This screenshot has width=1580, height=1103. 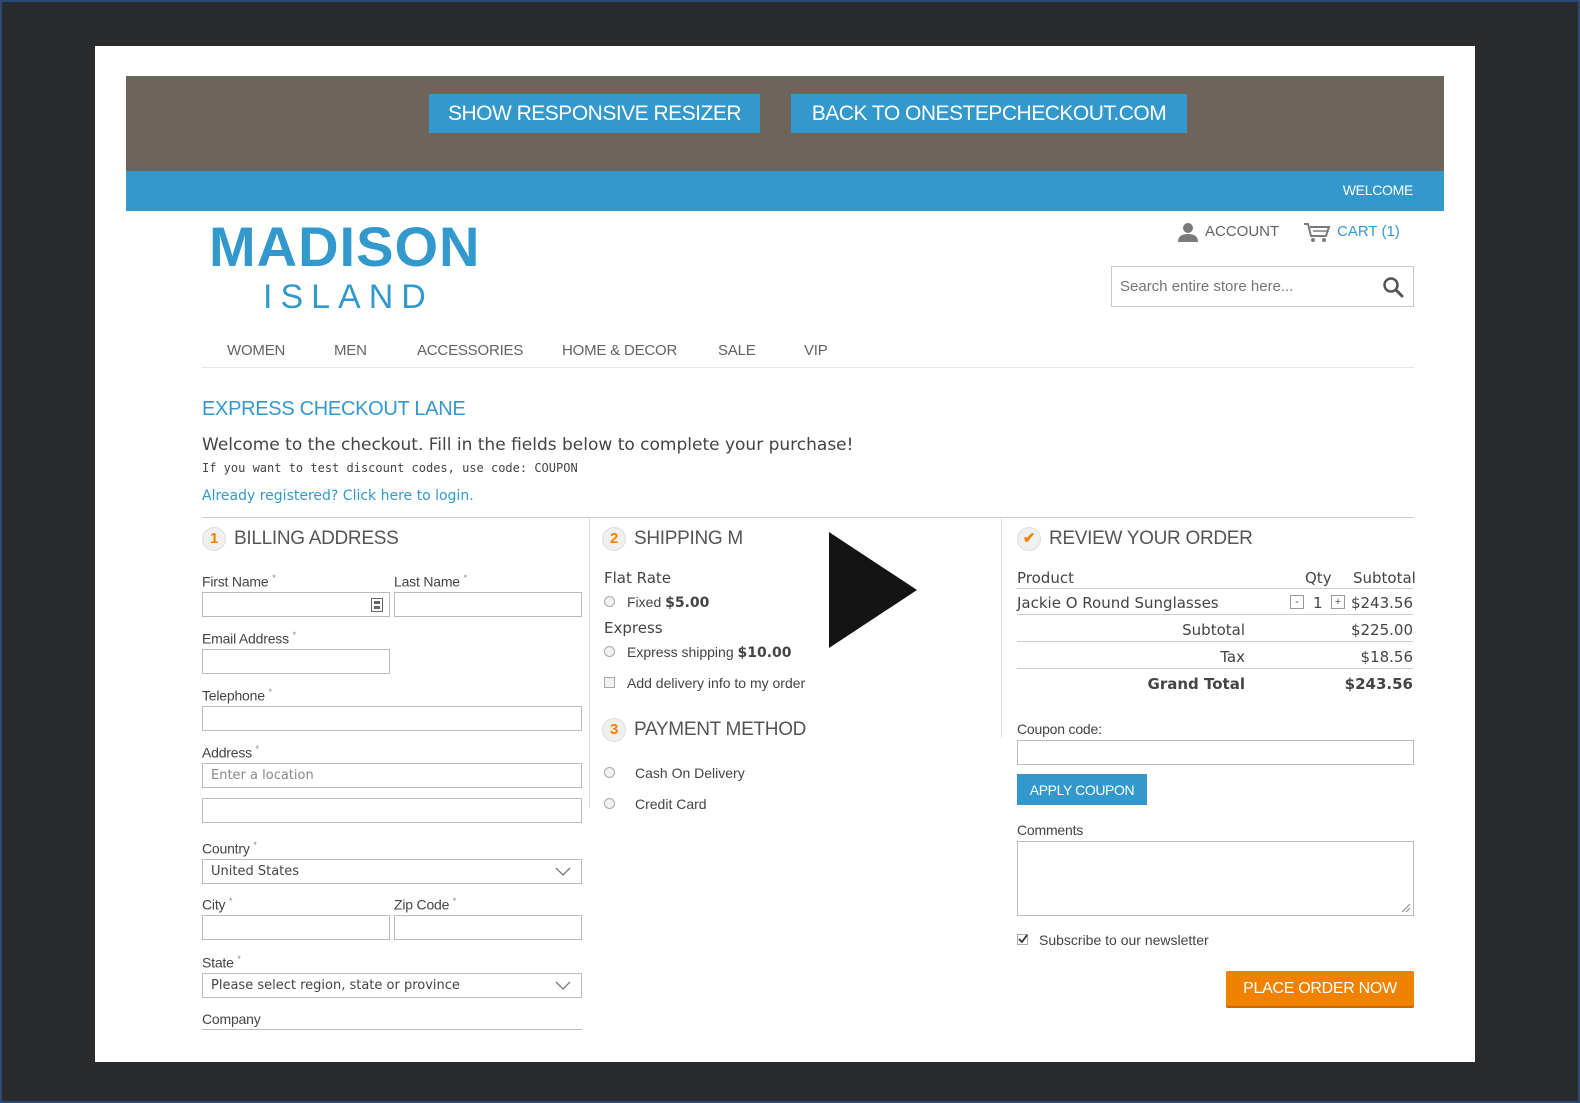 I want to click on chevron-down-icon, so click(x=563, y=871).